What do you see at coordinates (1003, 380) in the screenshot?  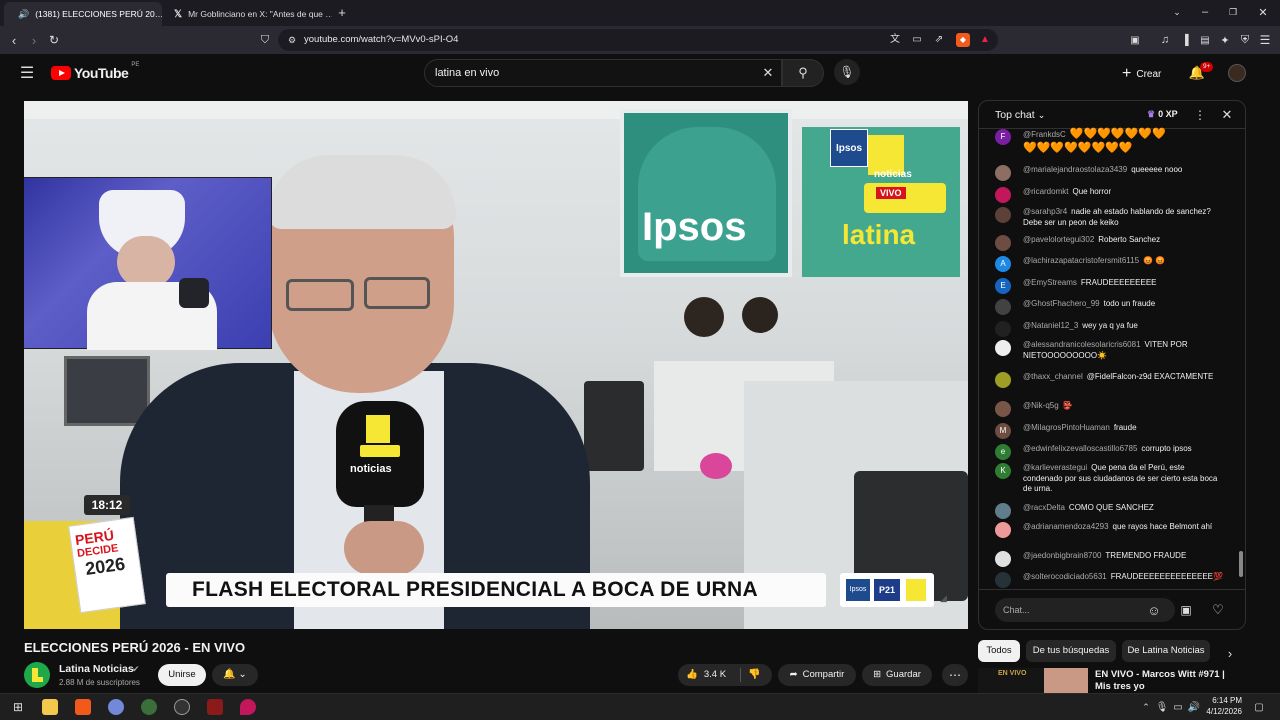 I see `chat-avatar` at bounding box center [1003, 380].